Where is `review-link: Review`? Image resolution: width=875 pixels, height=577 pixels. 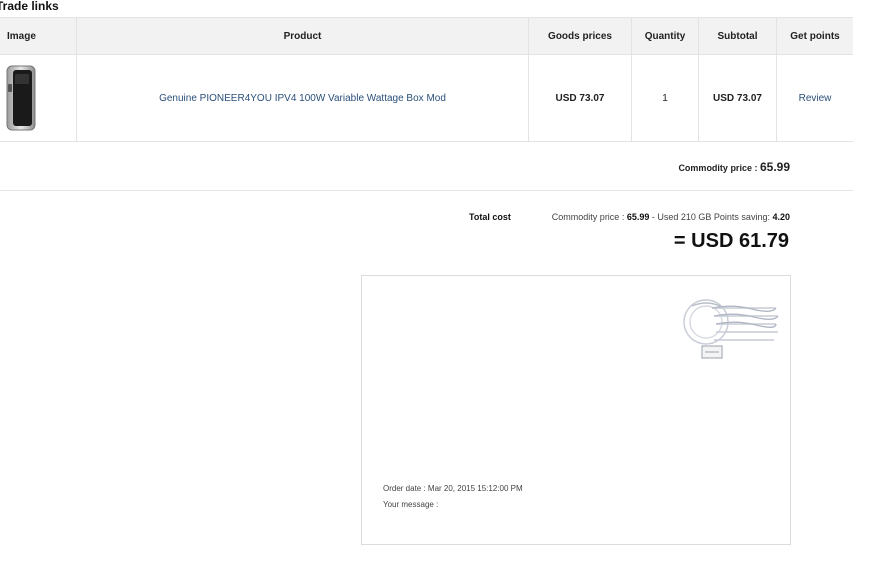 review-link: Review is located at coordinates (815, 98).